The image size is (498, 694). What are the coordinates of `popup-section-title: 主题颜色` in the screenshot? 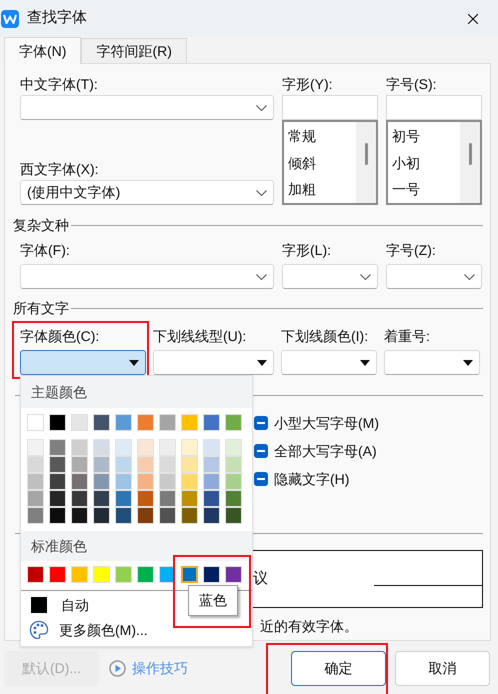 It's located at (59, 392).